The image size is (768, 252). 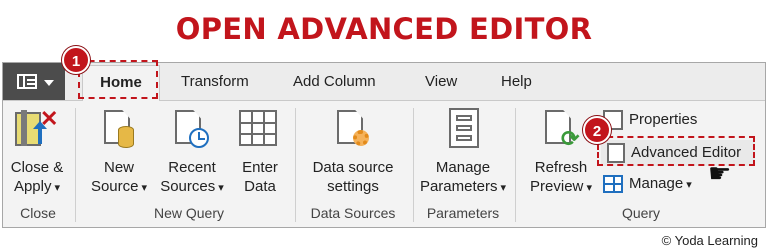 I want to click on manage-label: Manage, so click(x=660, y=183).